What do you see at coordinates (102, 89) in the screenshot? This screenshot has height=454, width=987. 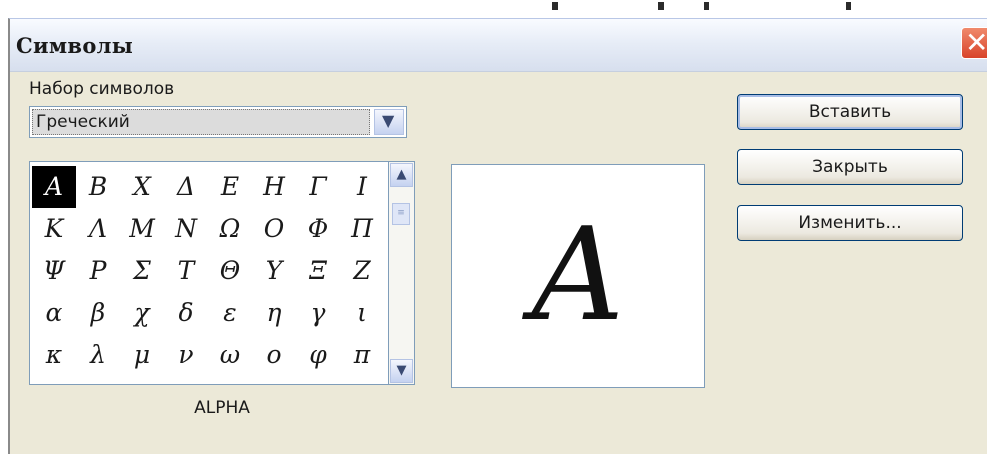 I see `charset-label: Набор символов` at bounding box center [102, 89].